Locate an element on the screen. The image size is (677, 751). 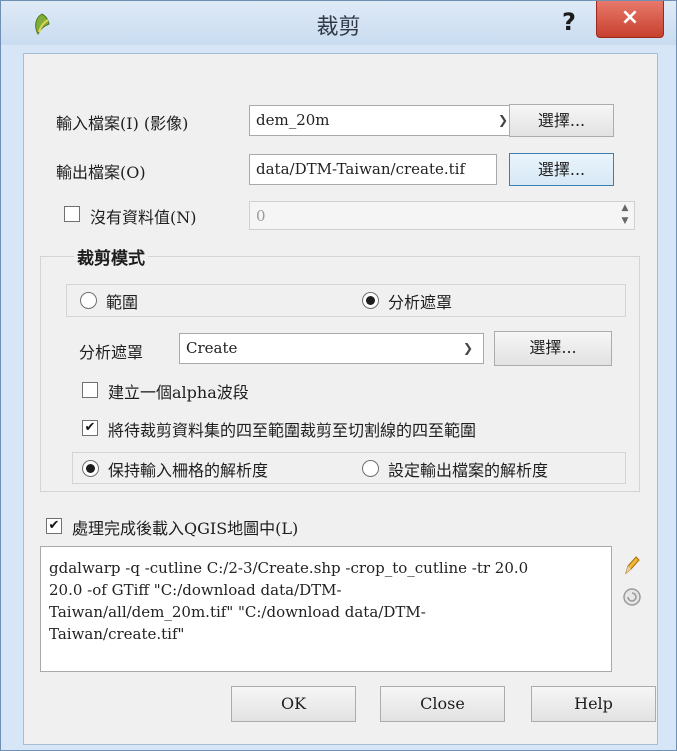
input-file-label: 輸入檔案(I) (影像) is located at coordinates (122, 123).